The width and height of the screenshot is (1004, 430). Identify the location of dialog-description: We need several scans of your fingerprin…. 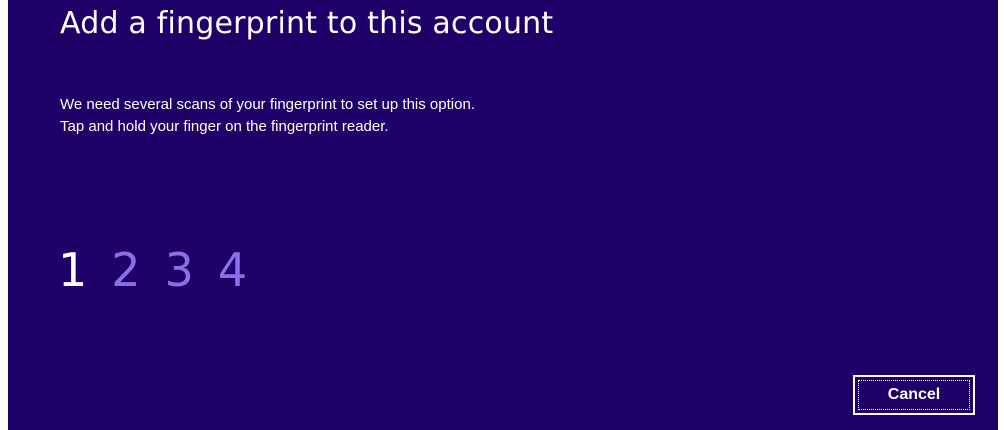
(267, 116).